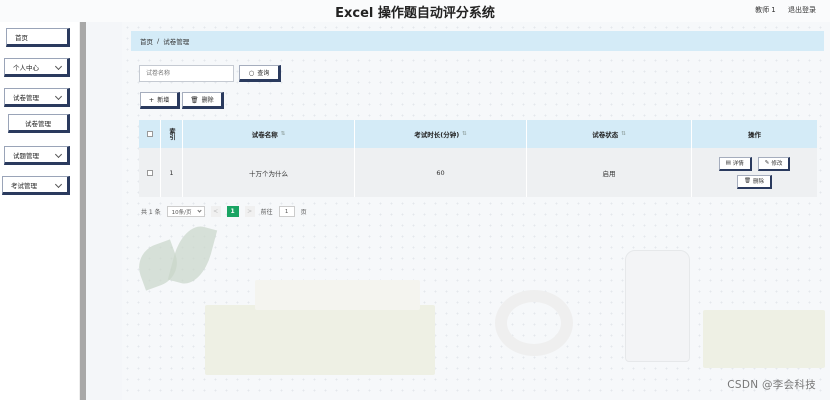 This screenshot has width=830, height=400. Describe the element at coordinates (181, 212) in the screenshot. I see `page-size-value: 10条/页` at that location.